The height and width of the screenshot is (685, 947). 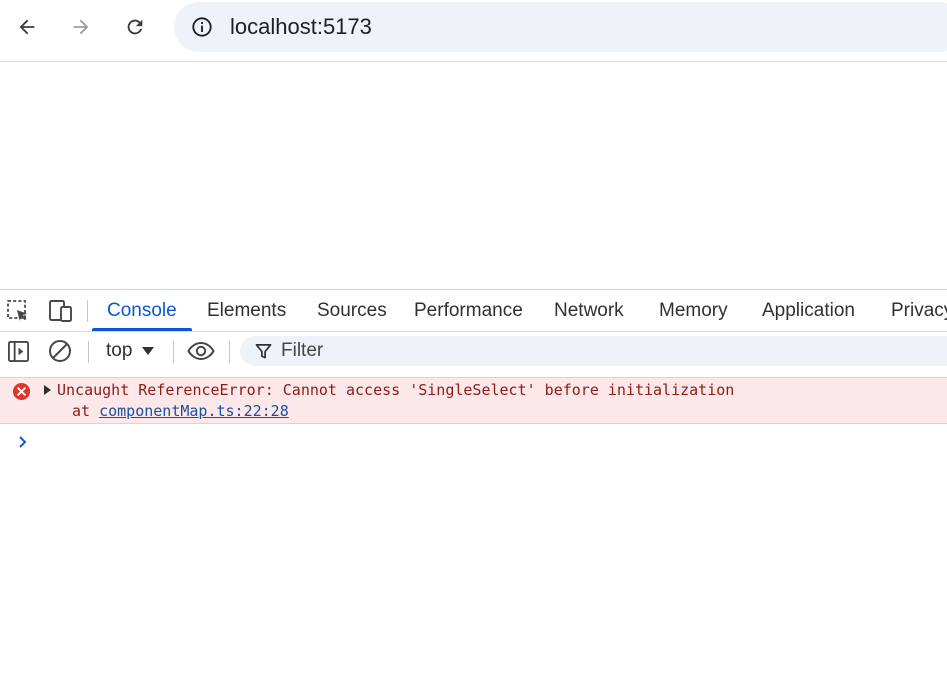 What do you see at coordinates (301, 27) in the screenshot?
I see `url-text: localhost:5173` at bounding box center [301, 27].